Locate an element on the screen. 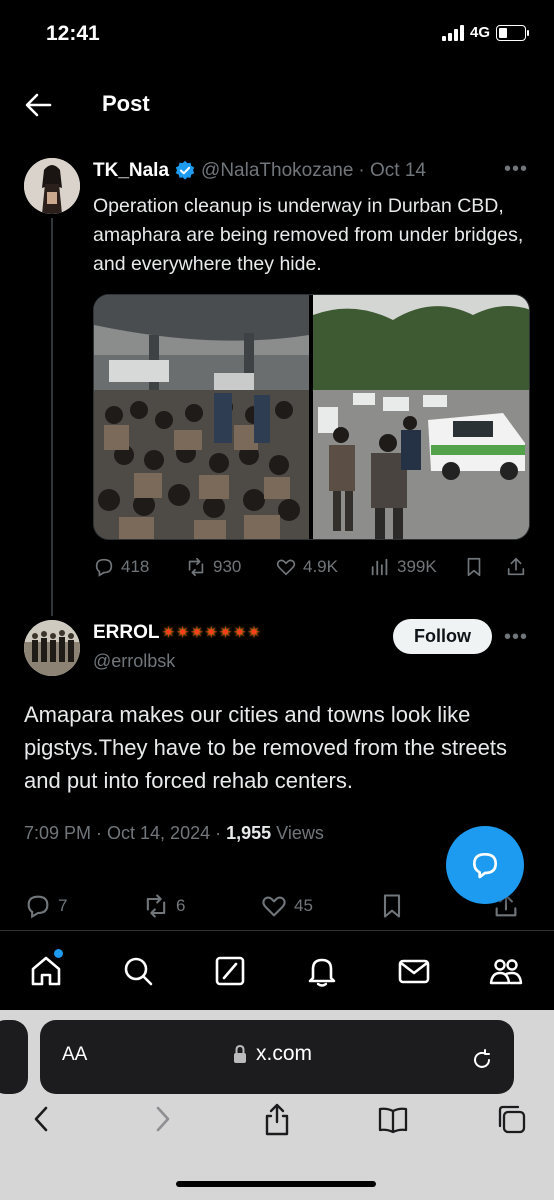  main-post-actions: 7 6 45 is located at coordinates (279, 908).